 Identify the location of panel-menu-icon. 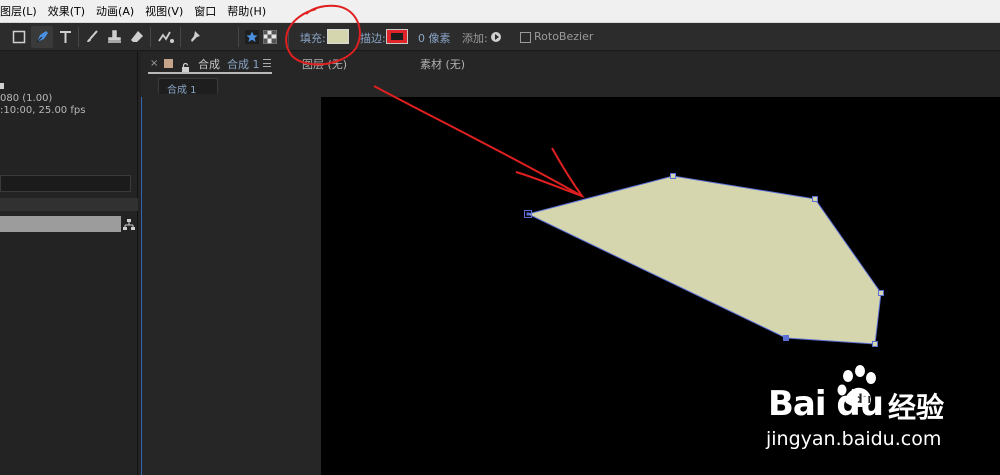
(267, 63).